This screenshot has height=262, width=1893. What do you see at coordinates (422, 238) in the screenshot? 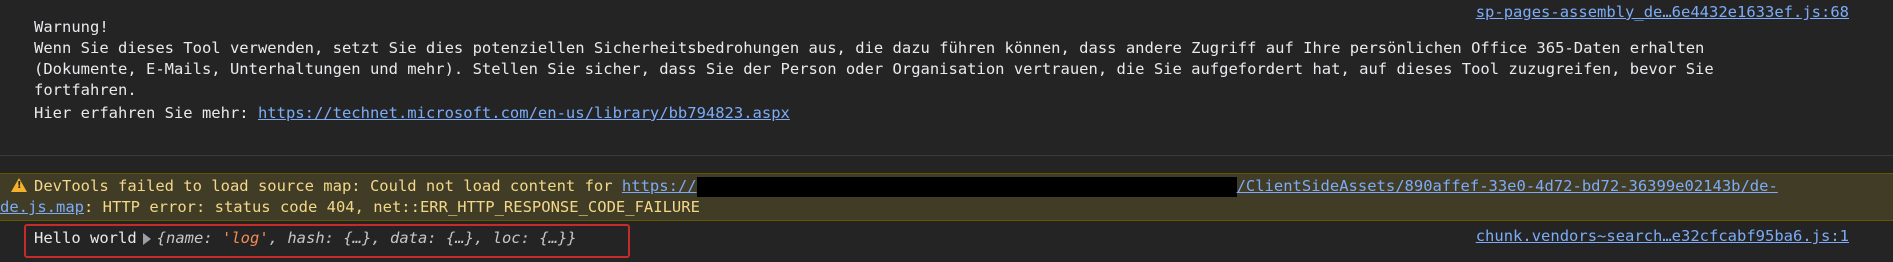
I see `object-rest: , hash: {…}, data: {…}, loc: {…}}` at bounding box center [422, 238].